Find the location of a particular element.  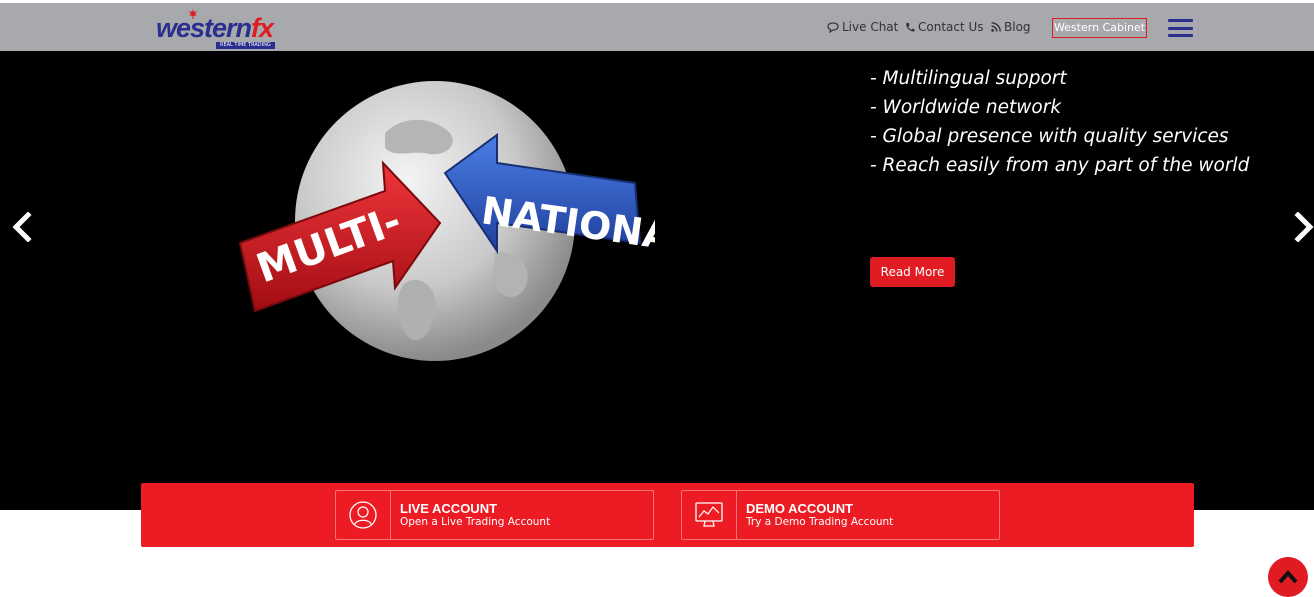

nav-live-chat: Live Chat is located at coordinates (862, 27).